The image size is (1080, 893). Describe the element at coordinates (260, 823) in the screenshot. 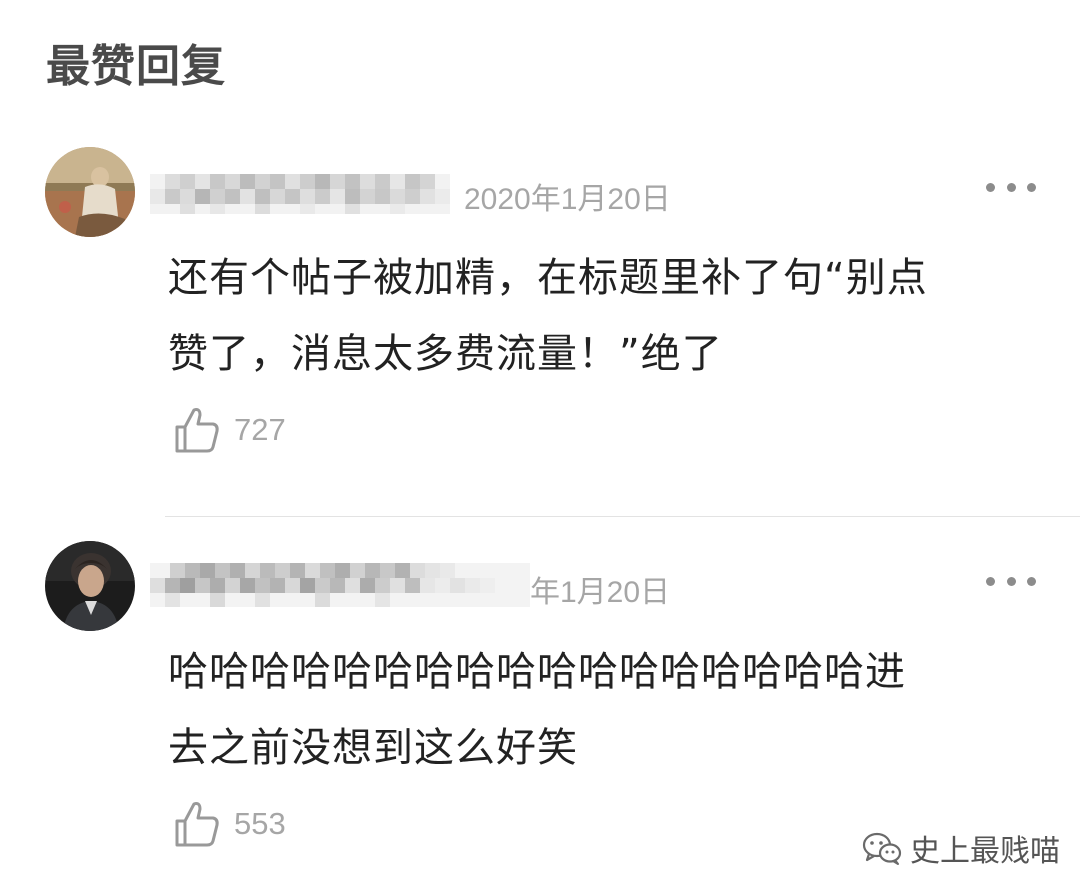

I see `like-count: 553` at that location.